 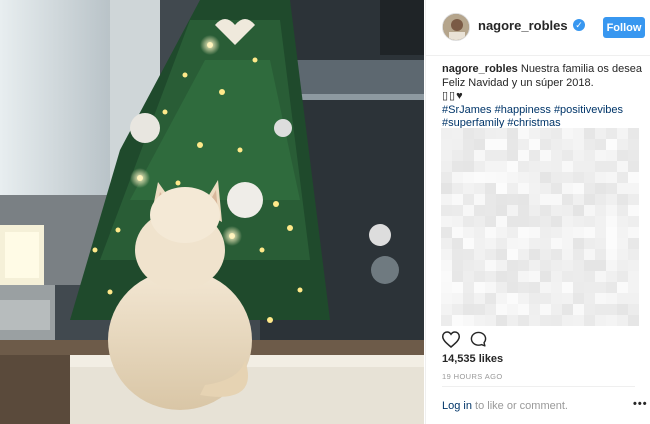 What do you see at coordinates (480, 69) in the screenshot?
I see `caption-username: nagore_robles` at bounding box center [480, 69].